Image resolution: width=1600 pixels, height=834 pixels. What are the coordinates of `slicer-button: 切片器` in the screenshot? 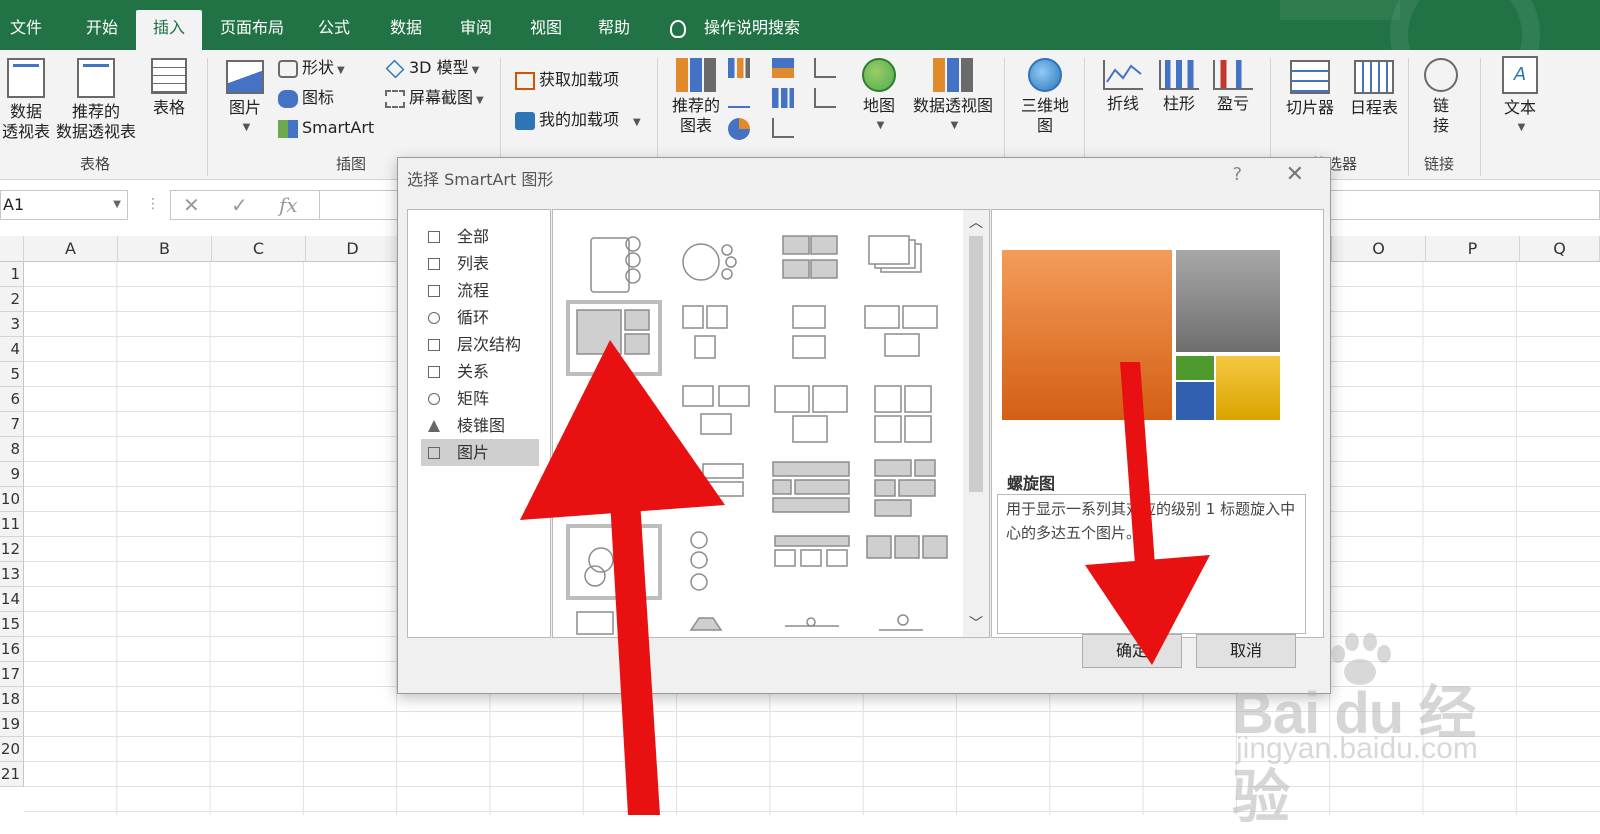 It's located at (1310, 89).